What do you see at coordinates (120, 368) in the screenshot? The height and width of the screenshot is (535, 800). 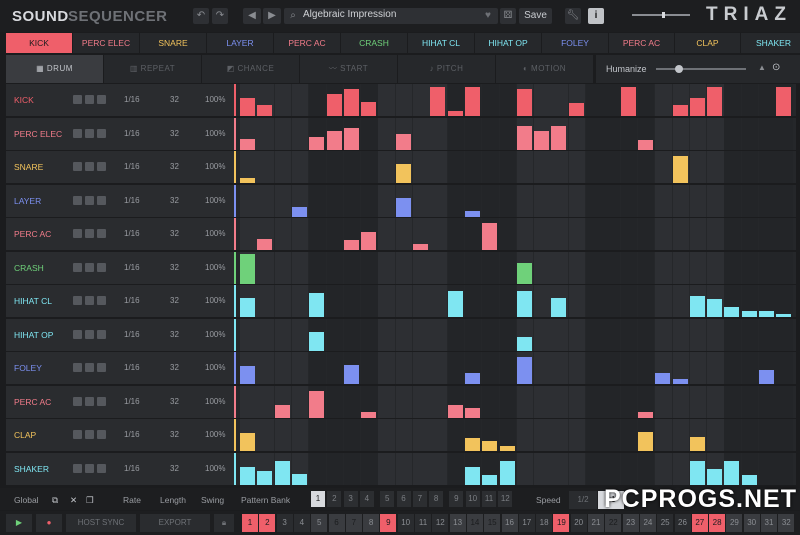 I see `track-header: FOLEY 1/16 32 100%` at bounding box center [120, 368].